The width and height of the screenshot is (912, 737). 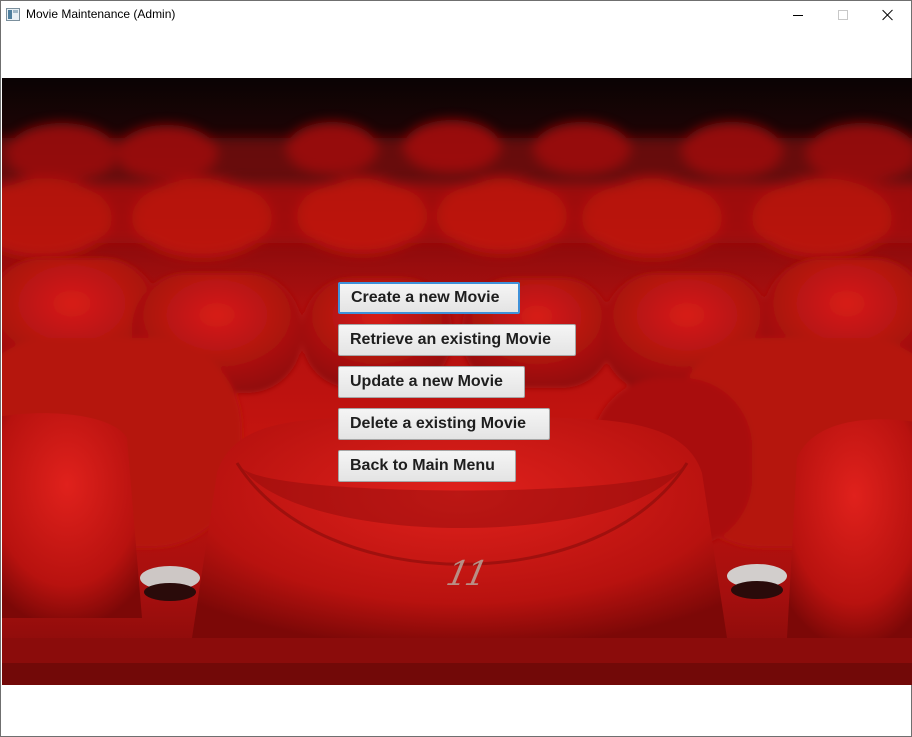 I want to click on back-to-main-menu-button: Back to Main Menu, so click(x=427, y=466).